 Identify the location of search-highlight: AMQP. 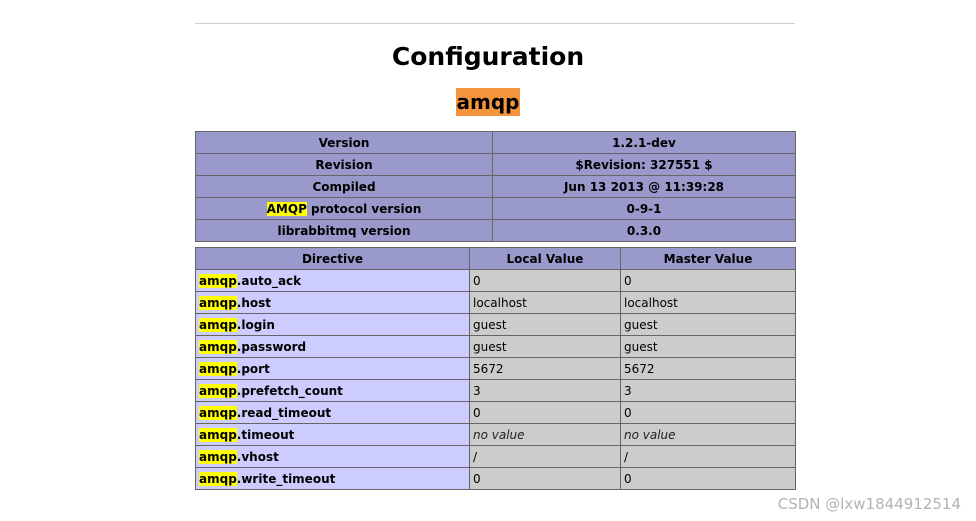
(286, 208).